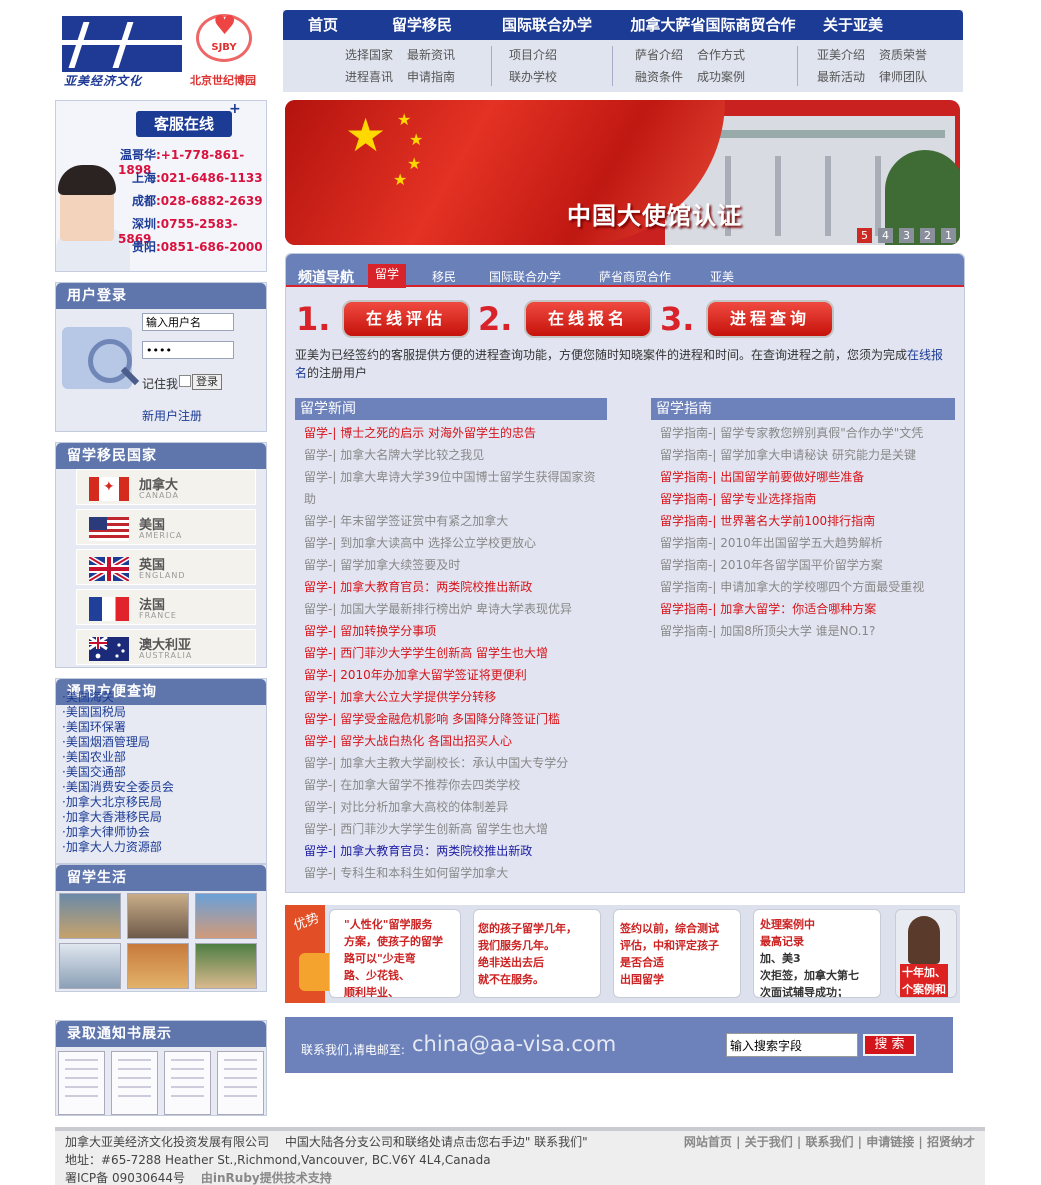 The width and height of the screenshot is (1041, 1185). Describe the element at coordinates (903, 77) in the screenshot. I see `submenu-item: 律师团队` at that location.